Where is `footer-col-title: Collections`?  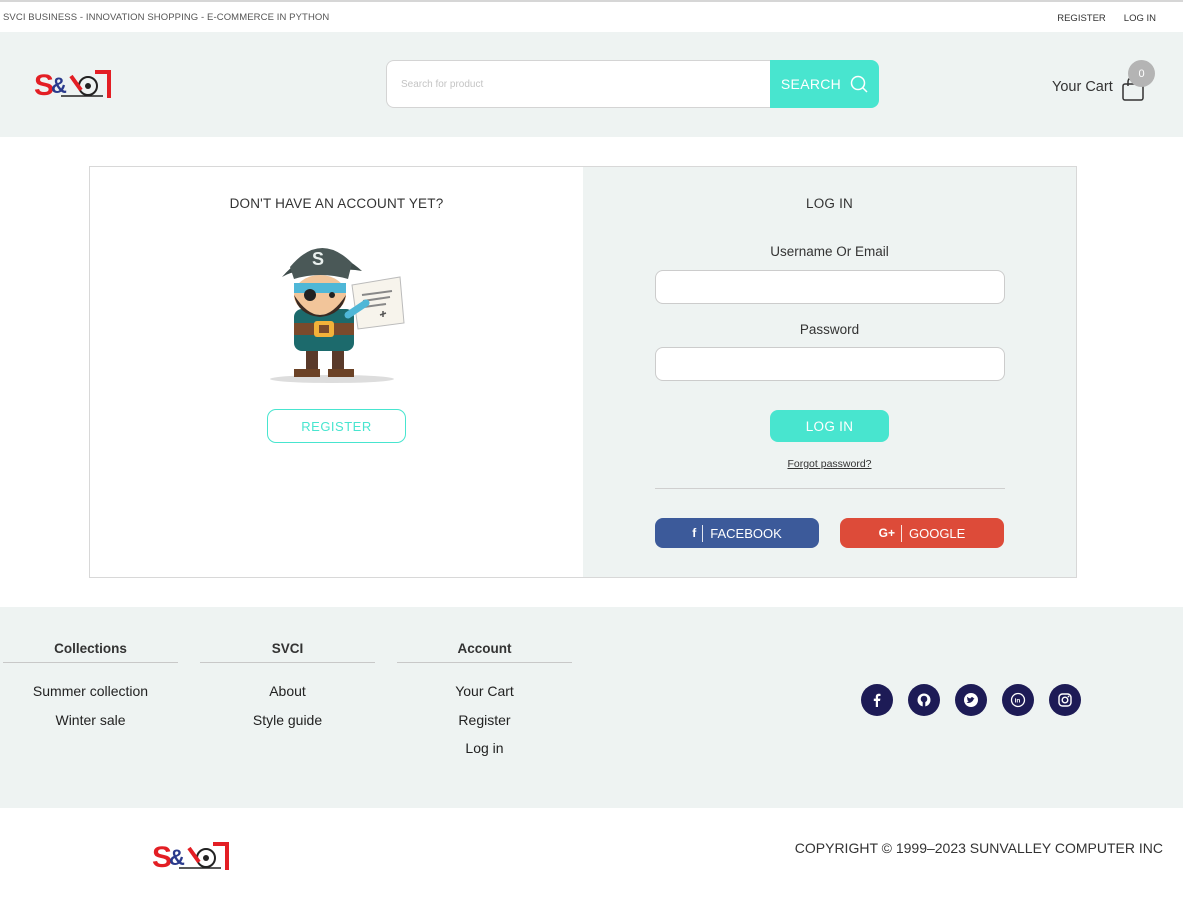
footer-col-title: Collections is located at coordinates (90, 652).